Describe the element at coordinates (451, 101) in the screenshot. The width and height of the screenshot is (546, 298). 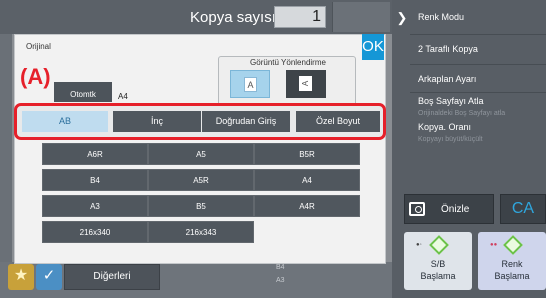
I see `rp-item-skip-blank: Boş Sayfayı Atla` at that location.